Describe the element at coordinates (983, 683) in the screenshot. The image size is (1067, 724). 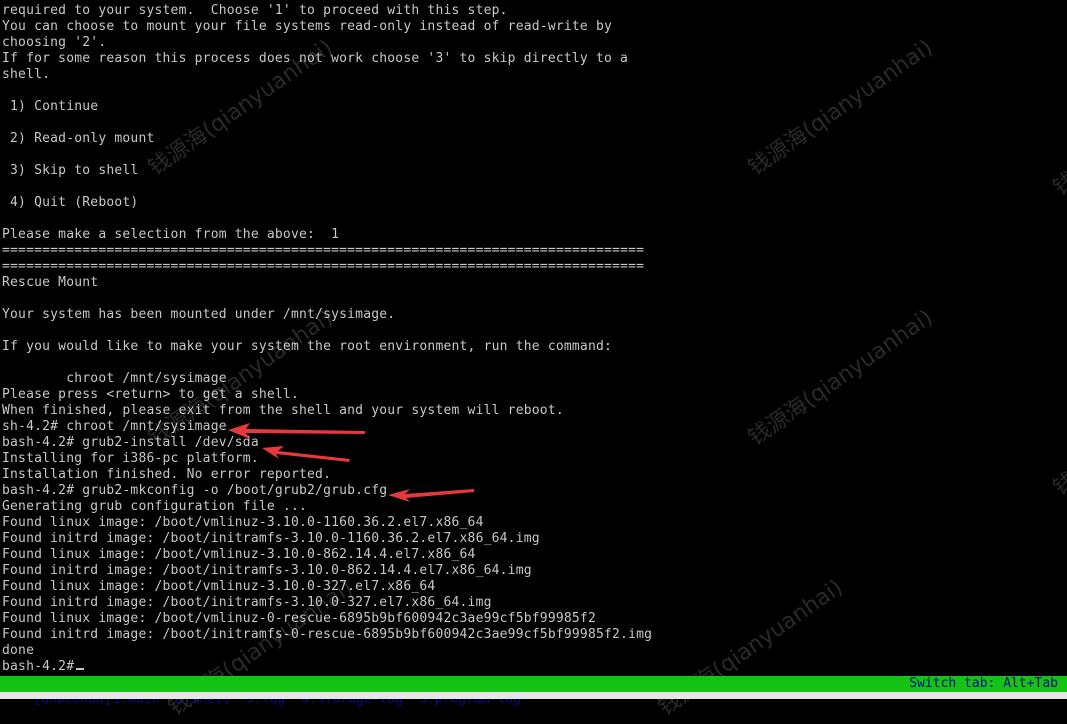
I see `switch-tab-hint: Switch tab: Alt+Tab` at that location.